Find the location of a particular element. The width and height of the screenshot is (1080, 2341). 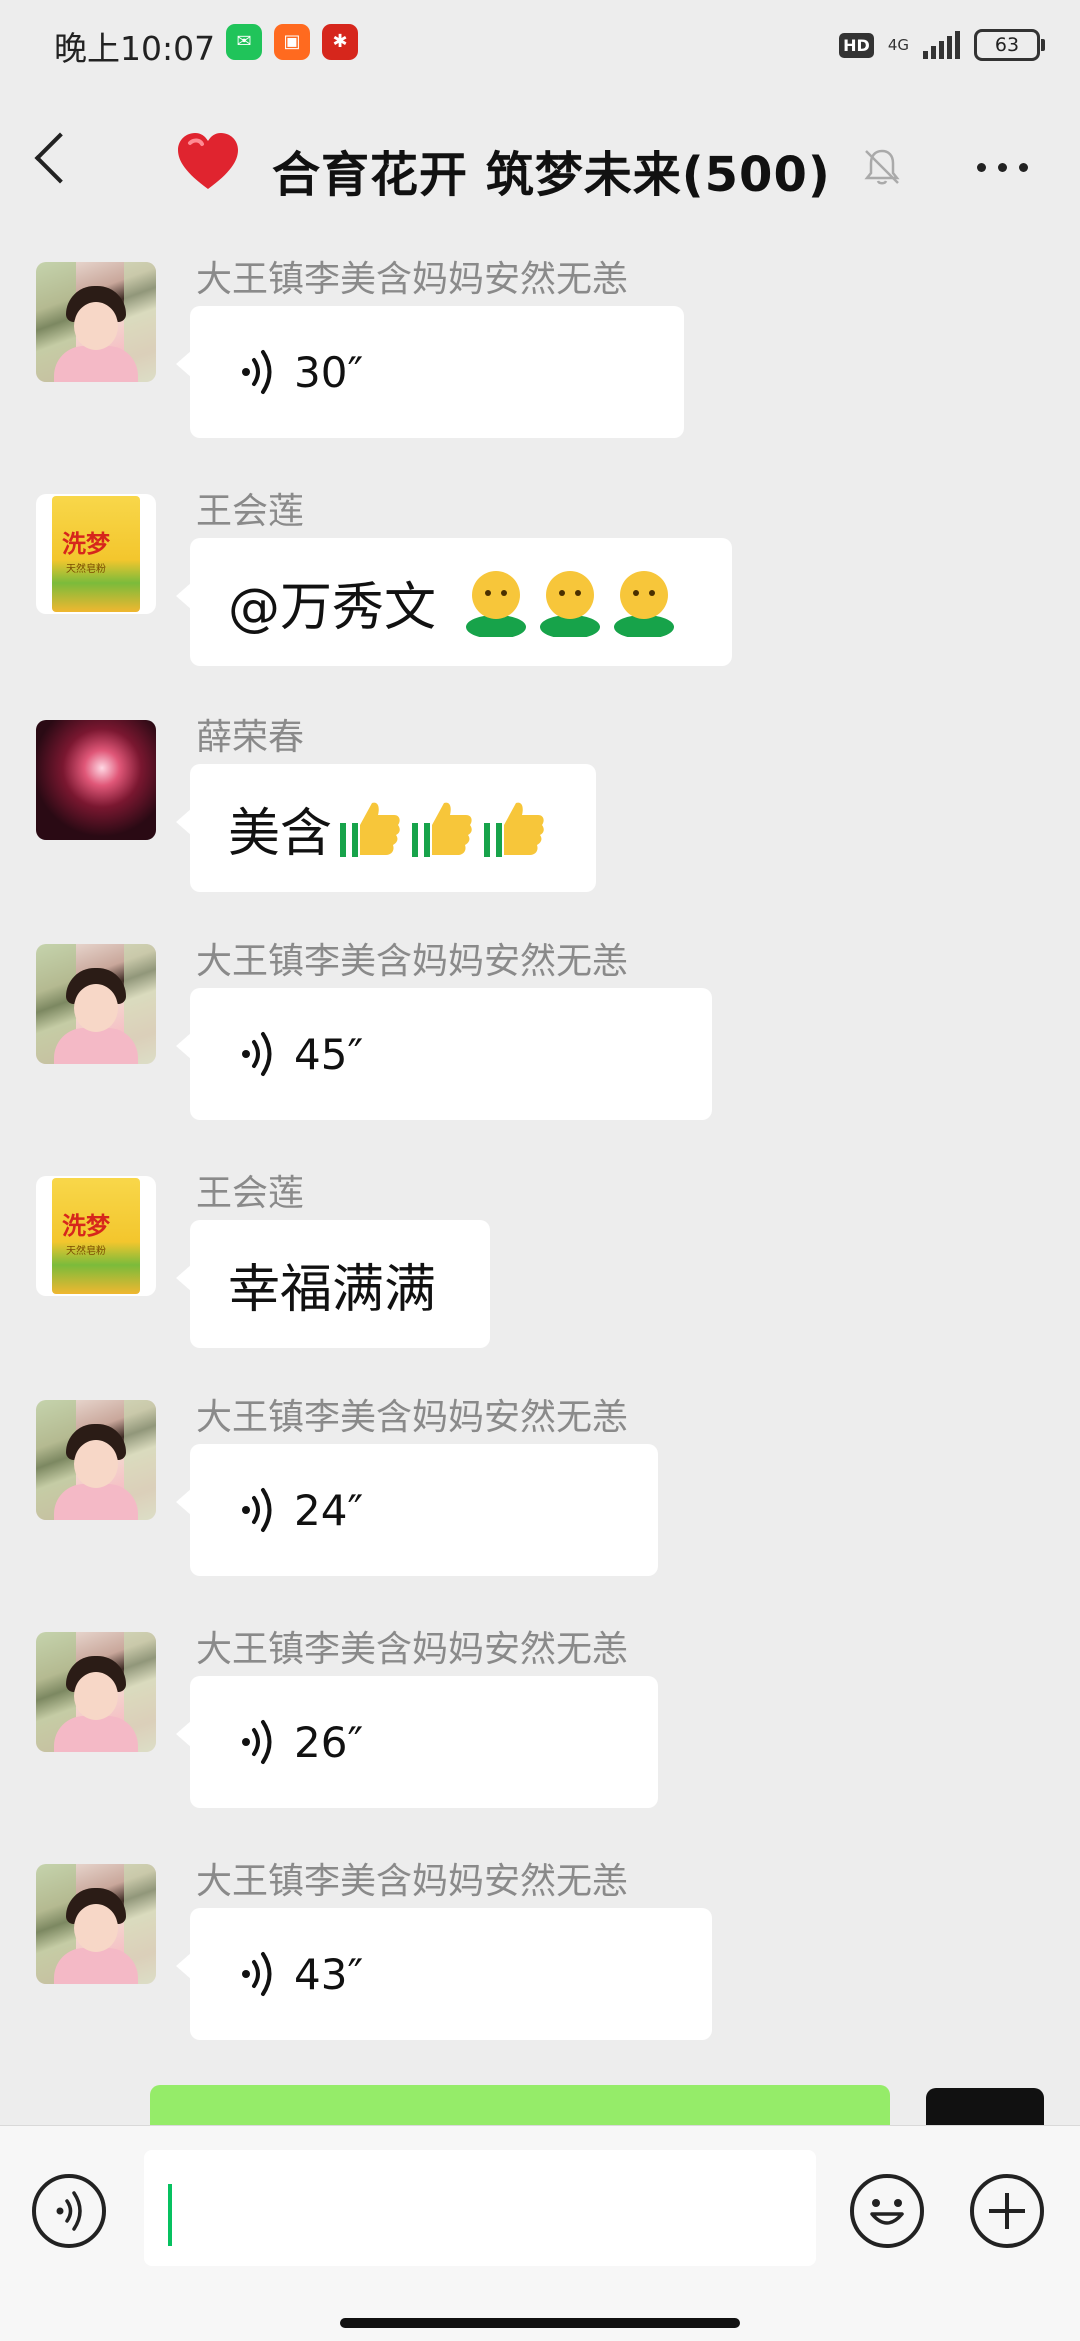

voice-duration: 30″ is located at coordinates (329, 372).